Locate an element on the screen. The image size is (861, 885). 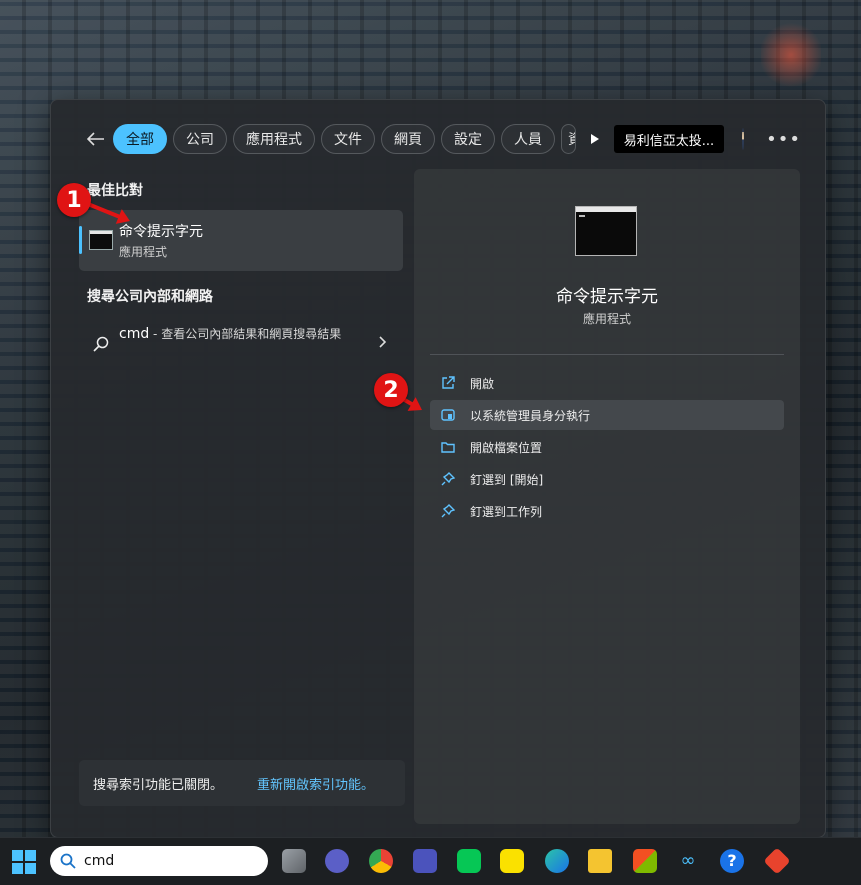
chrome-icon is located at coordinates (381, 861).